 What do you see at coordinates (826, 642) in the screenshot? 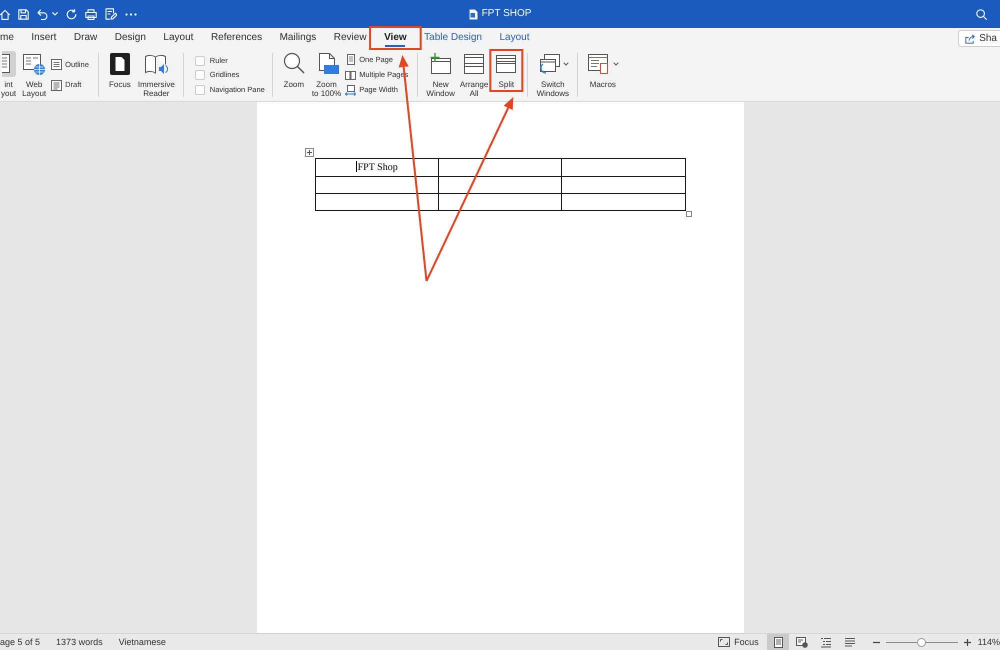
I see `outline-icon` at bounding box center [826, 642].